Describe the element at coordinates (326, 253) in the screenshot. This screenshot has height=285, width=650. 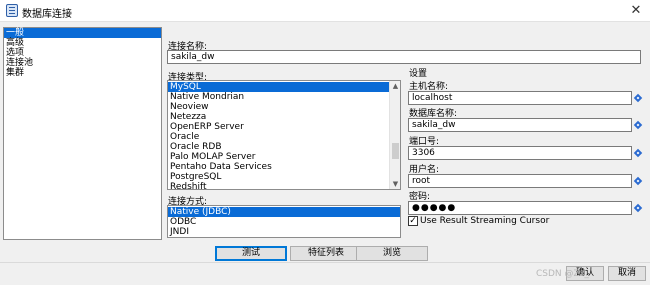
I see `feature-list-button: 特征列表` at that location.